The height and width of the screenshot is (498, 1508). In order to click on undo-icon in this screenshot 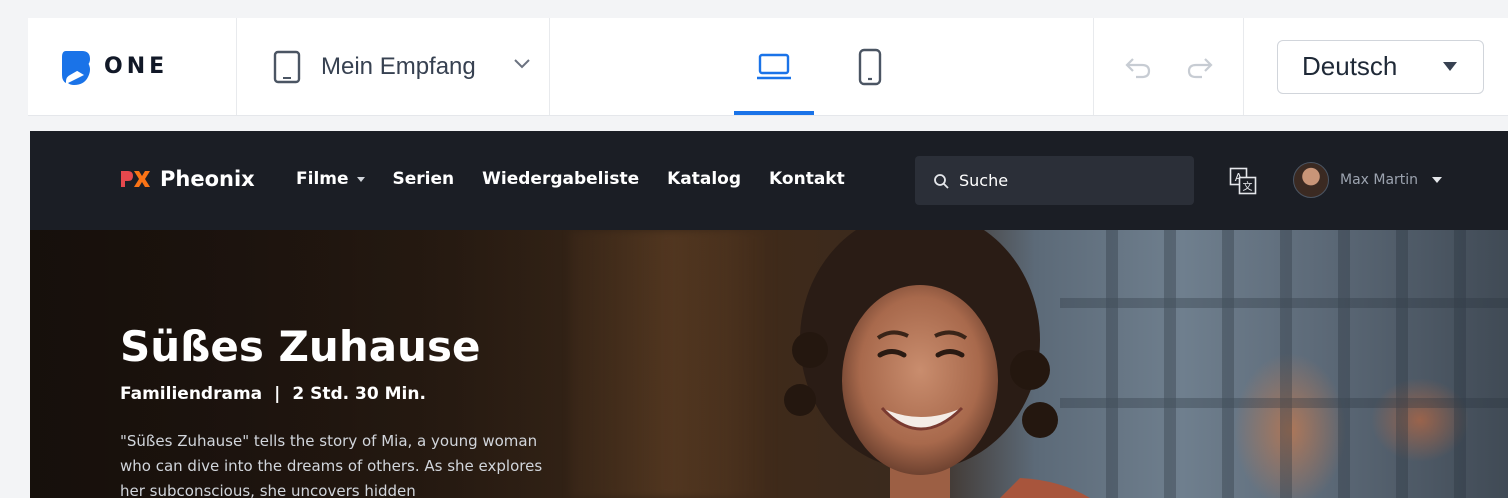, I will do `click(1138, 67)`.